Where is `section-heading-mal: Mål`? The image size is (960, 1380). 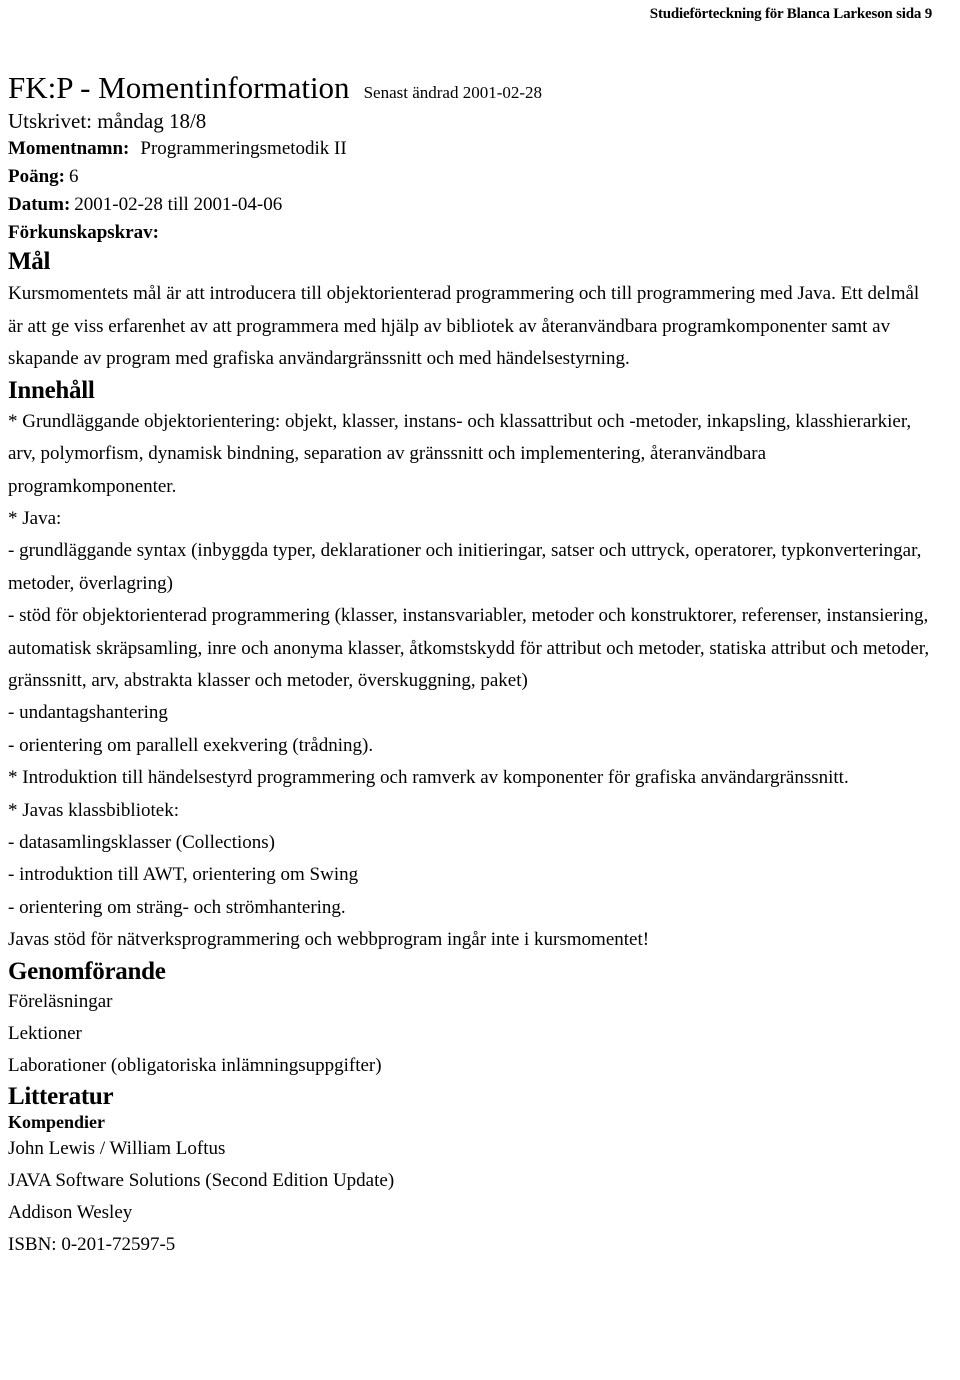
section-heading-mal: Mål is located at coordinates (29, 261).